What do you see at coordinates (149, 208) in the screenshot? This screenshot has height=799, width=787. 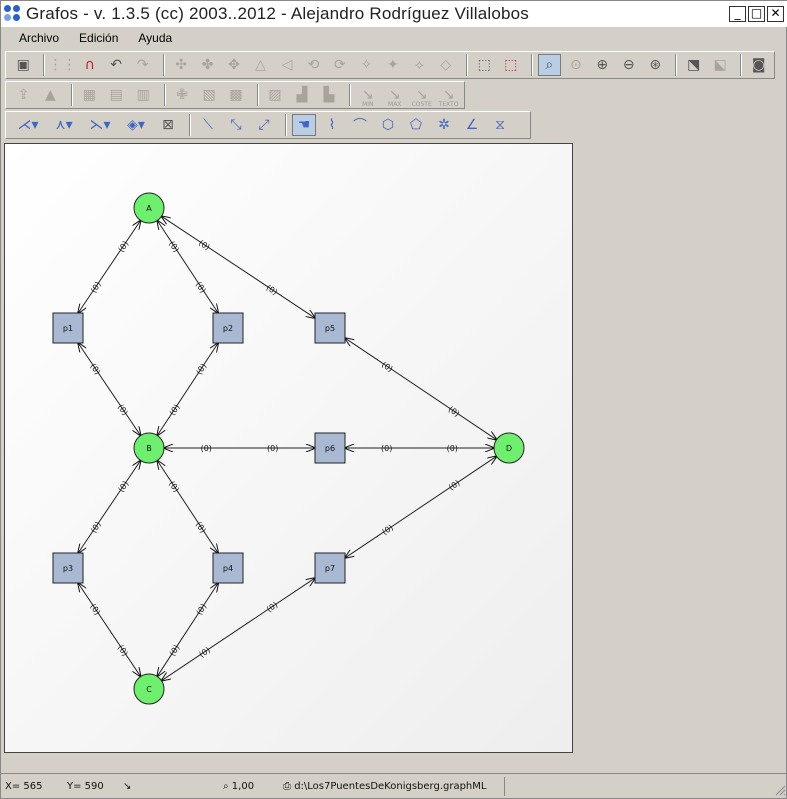 I see `node-A: A` at bounding box center [149, 208].